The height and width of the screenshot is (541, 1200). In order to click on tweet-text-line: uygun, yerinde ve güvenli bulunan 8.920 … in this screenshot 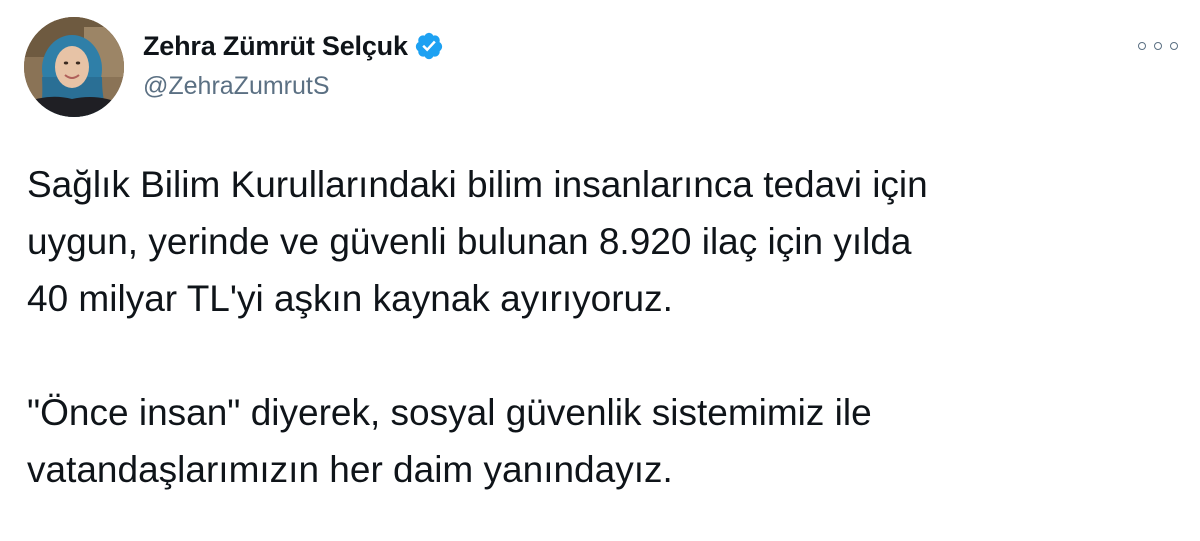, I will do `click(469, 241)`.